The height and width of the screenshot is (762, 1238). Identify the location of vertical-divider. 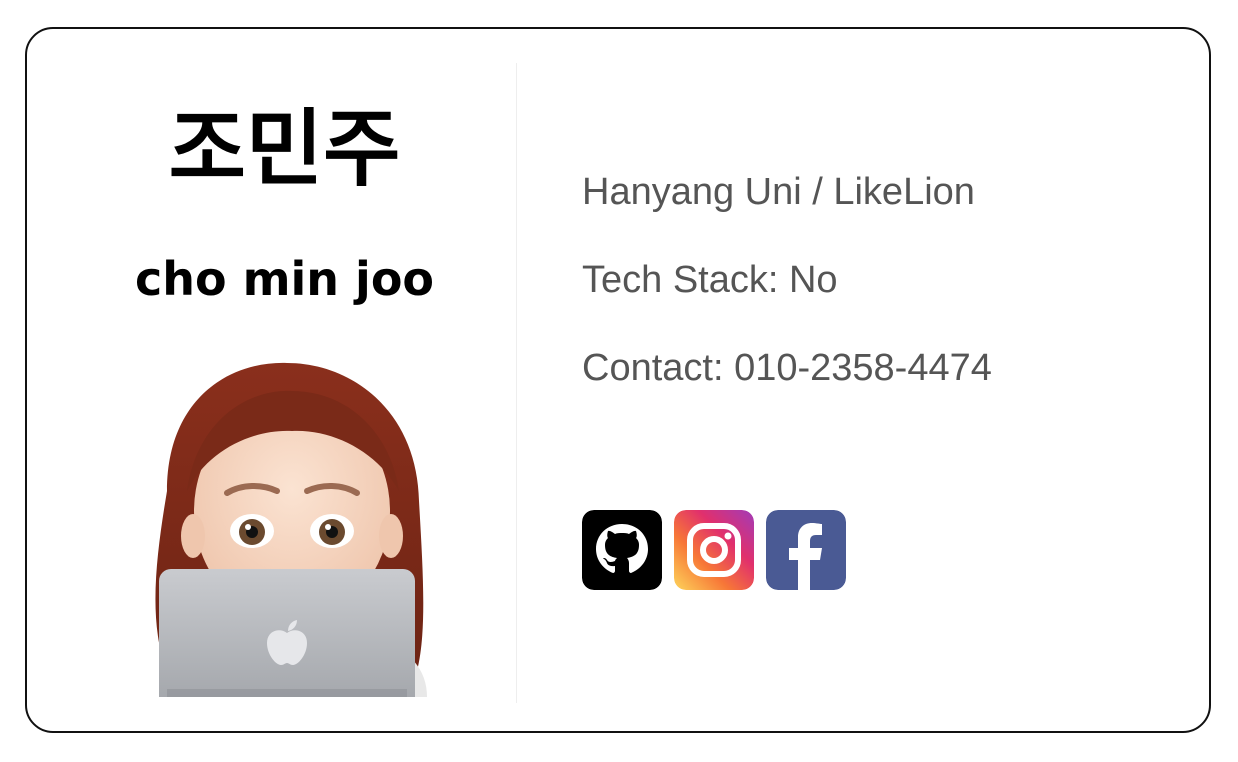
(516, 383).